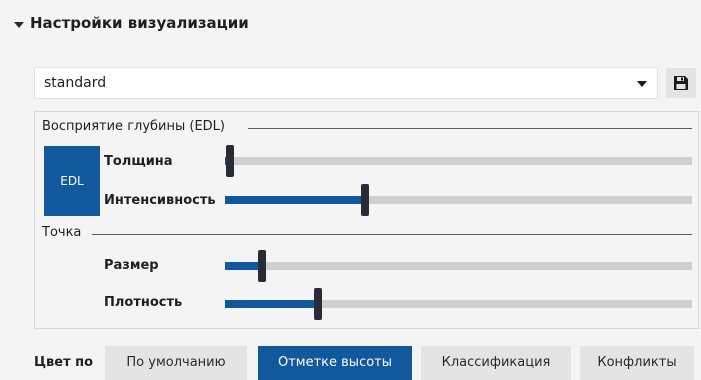 This screenshot has height=380, width=701. I want to click on point-group-divider, so click(392, 234).